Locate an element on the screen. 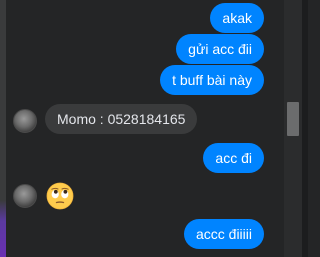 The height and width of the screenshot is (257, 320). message-bubble-outgoing: t buff bài này is located at coordinates (212, 80).